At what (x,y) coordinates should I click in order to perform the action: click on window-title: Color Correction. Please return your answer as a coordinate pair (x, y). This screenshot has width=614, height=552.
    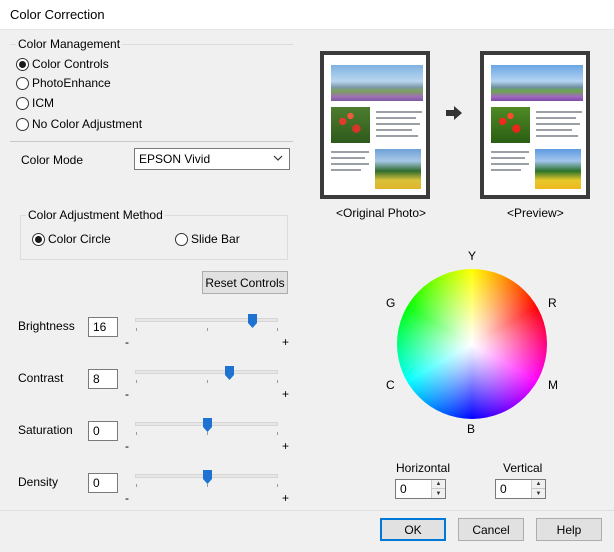
    Looking at the image, I should click on (57, 14).